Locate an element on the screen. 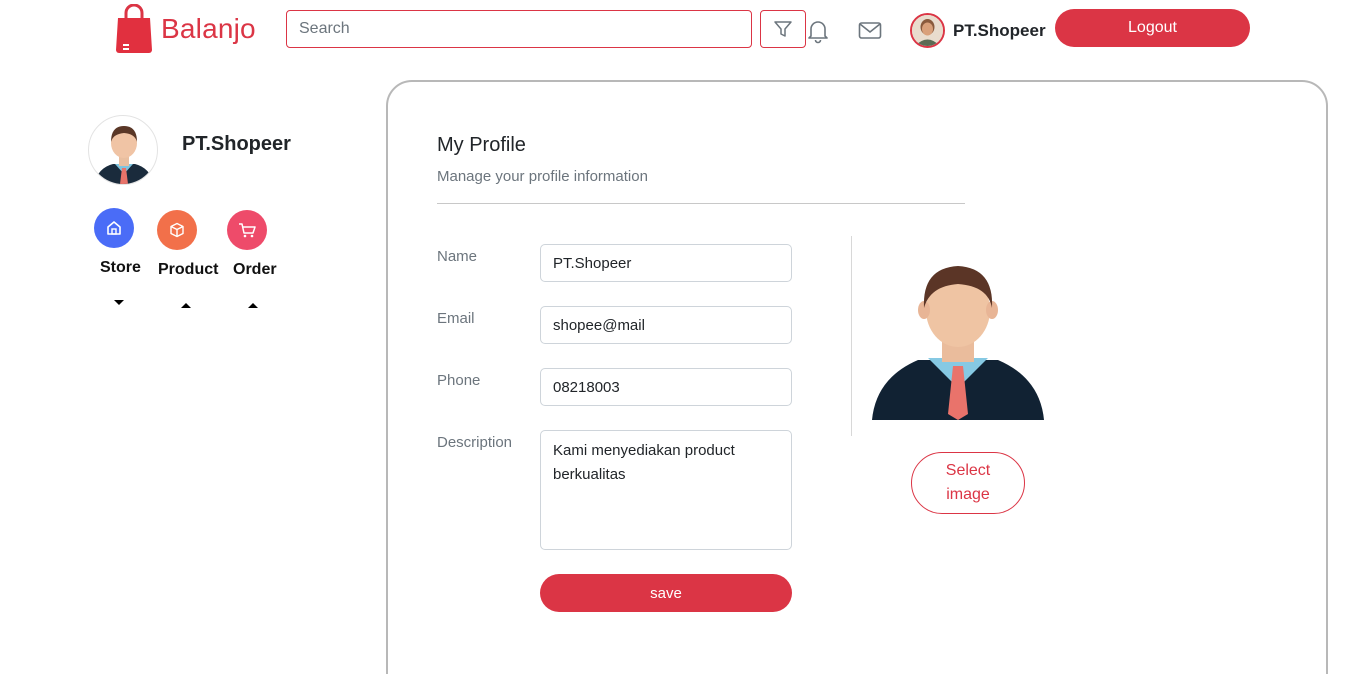  sidebar-avatar is located at coordinates (123, 150).